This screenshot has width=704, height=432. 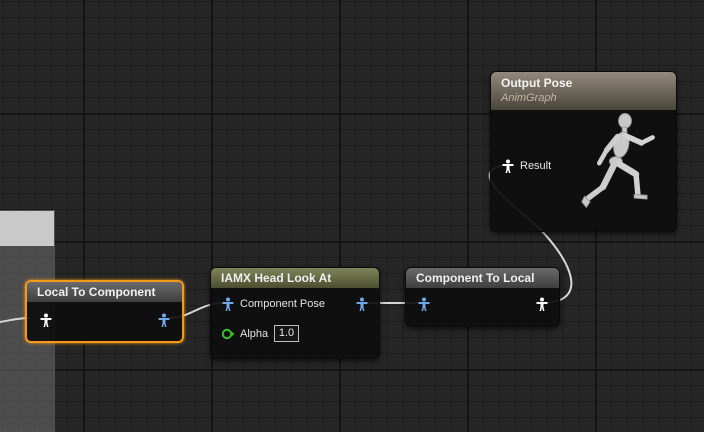 I want to click on alpha-input-pin, so click(x=228, y=334).